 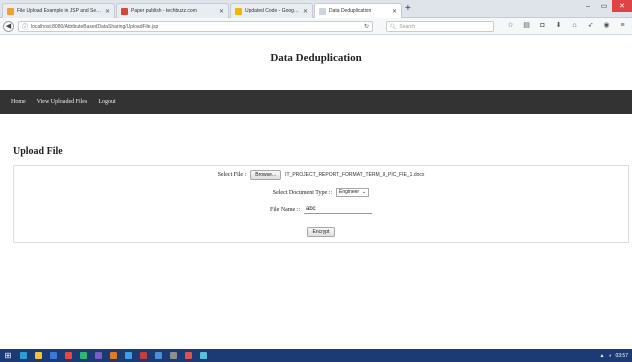 I want to click on window-controls: – ▭ ✕, so click(x=606, y=6).